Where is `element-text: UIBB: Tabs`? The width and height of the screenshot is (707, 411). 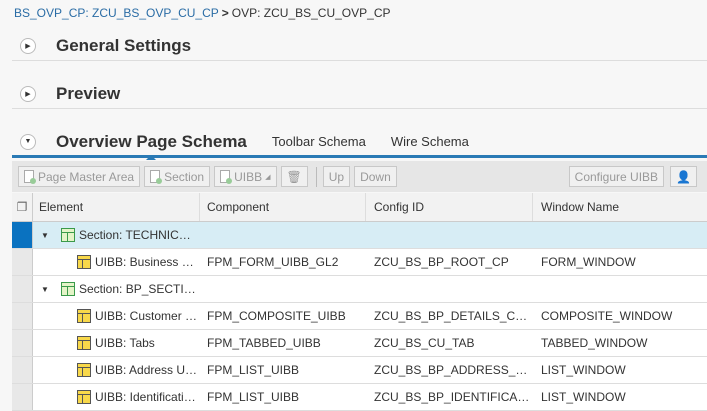
element-text: UIBB: Tabs is located at coordinates (125, 343).